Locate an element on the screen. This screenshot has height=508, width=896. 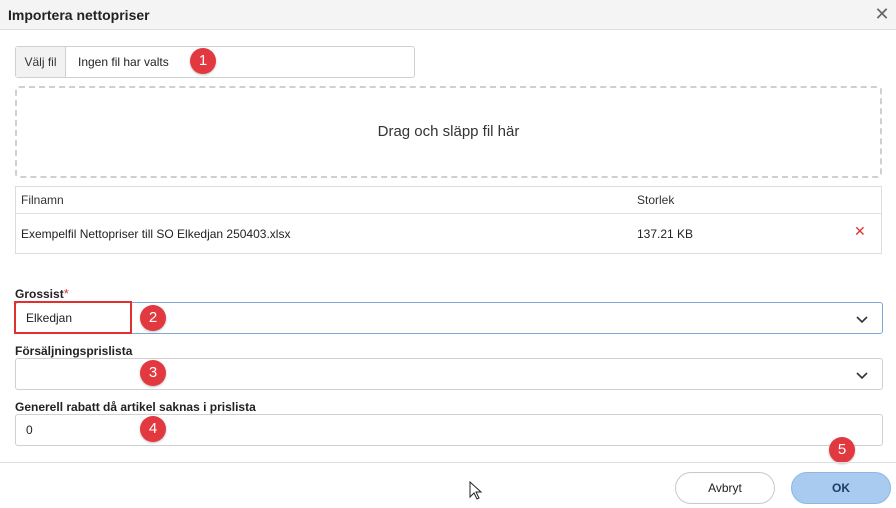
grossist-label: Grossist* is located at coordinates (42, 293).